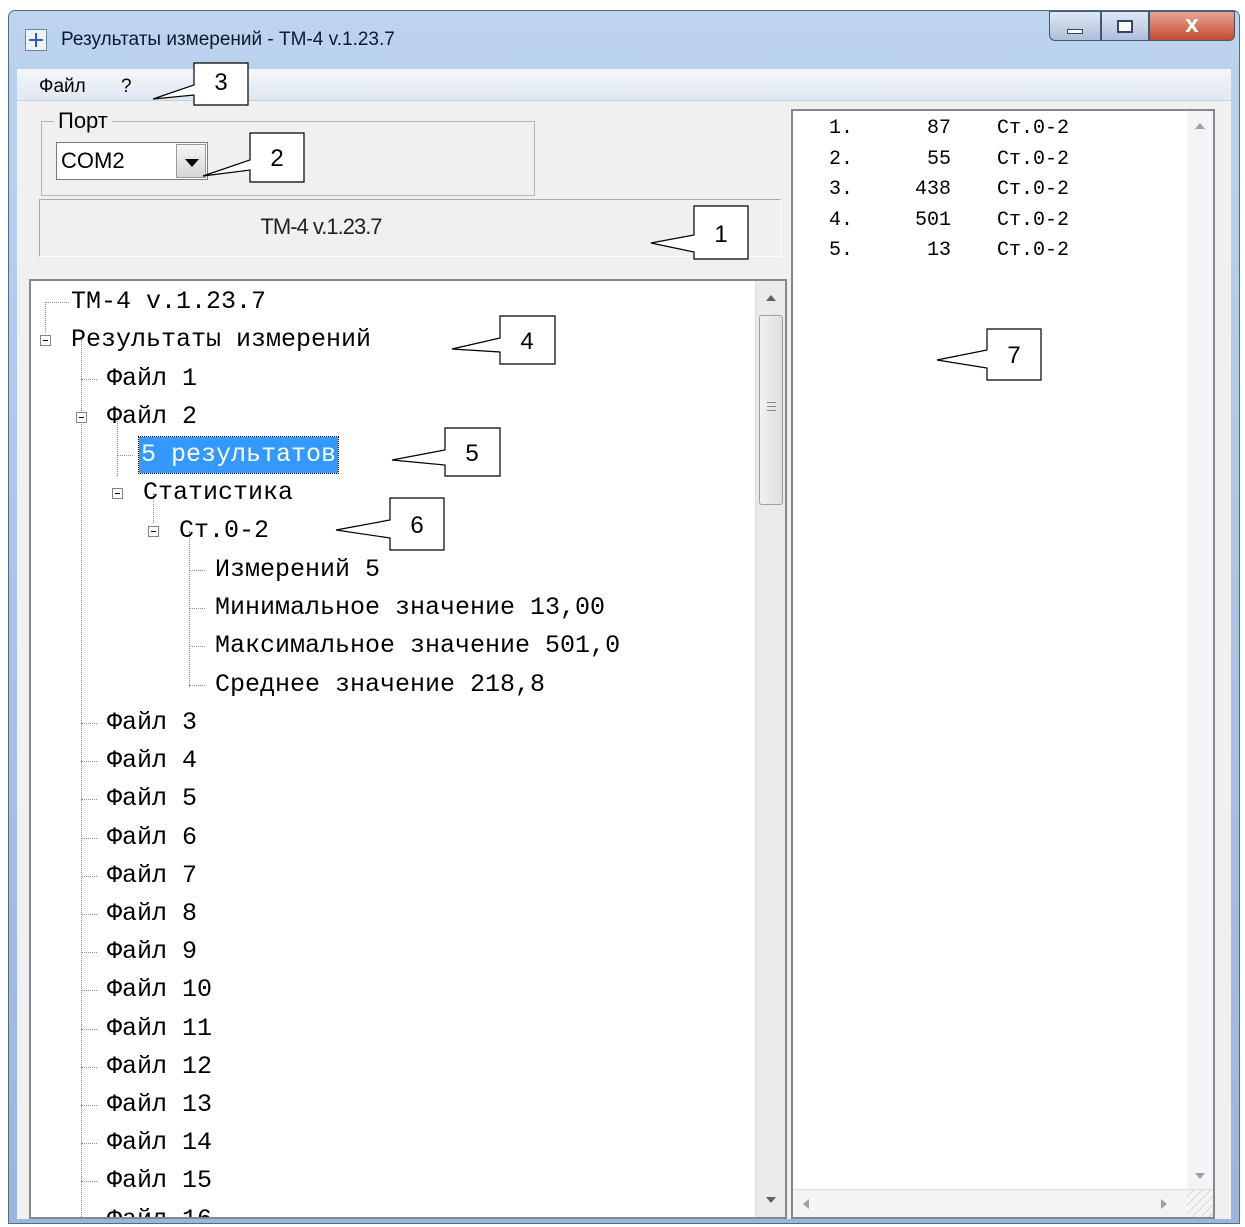 This screenshot has height=1227, width=1245. Describe the element at coordinates (410, 608) in the screenshot. I see `tree-node-stat-min: Минимальное значение 13,00` at that location.